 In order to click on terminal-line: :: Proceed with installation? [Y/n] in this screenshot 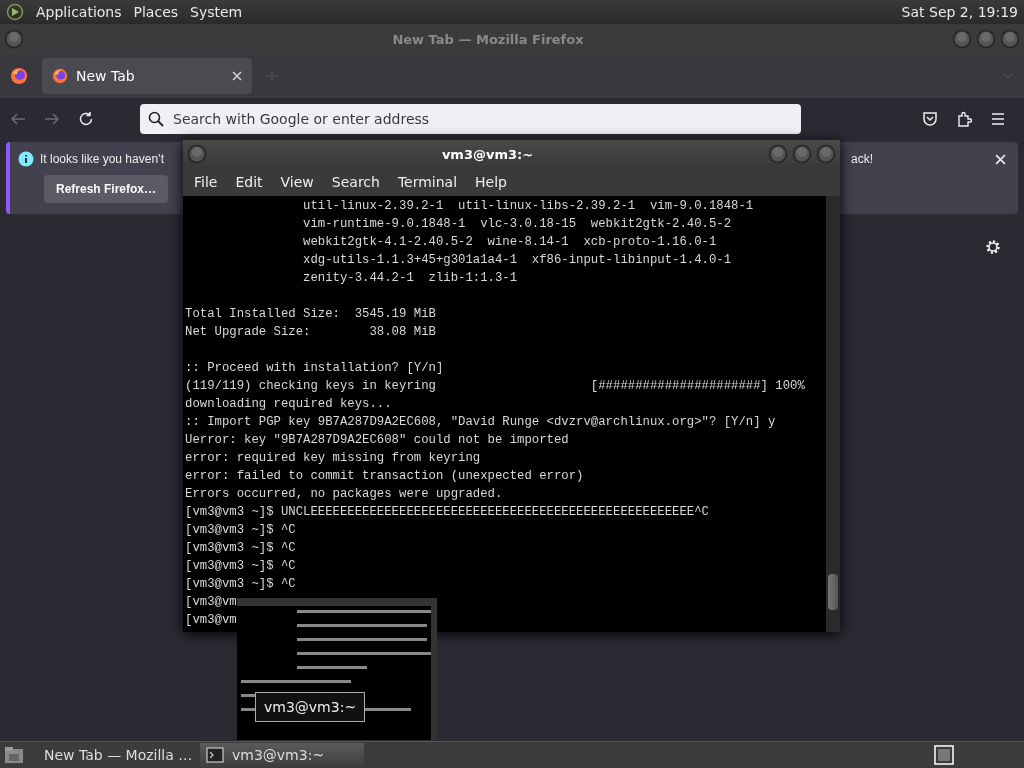, I will do `click(315, 368)`.